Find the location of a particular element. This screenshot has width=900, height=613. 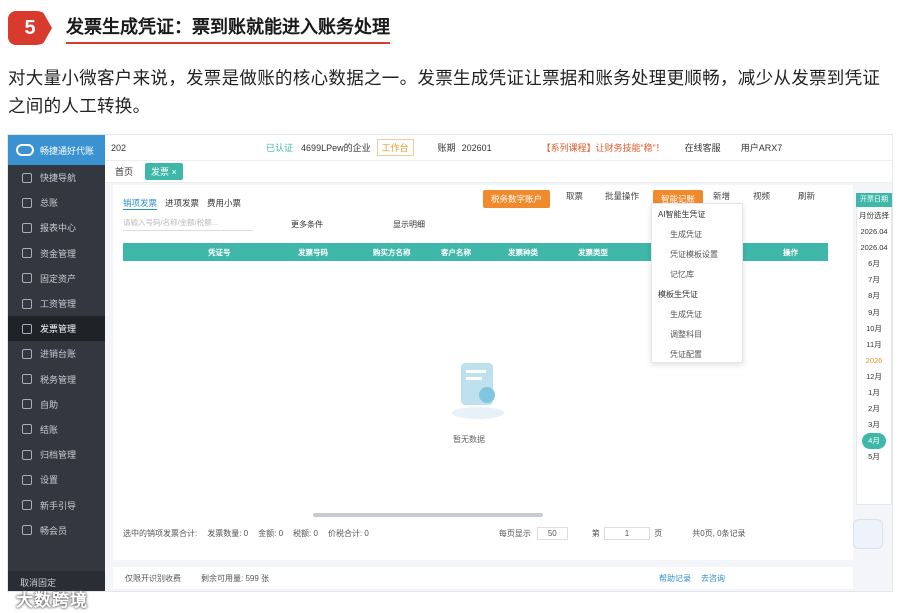

online-service: 在线客服 is located at coordinates (703, 147).